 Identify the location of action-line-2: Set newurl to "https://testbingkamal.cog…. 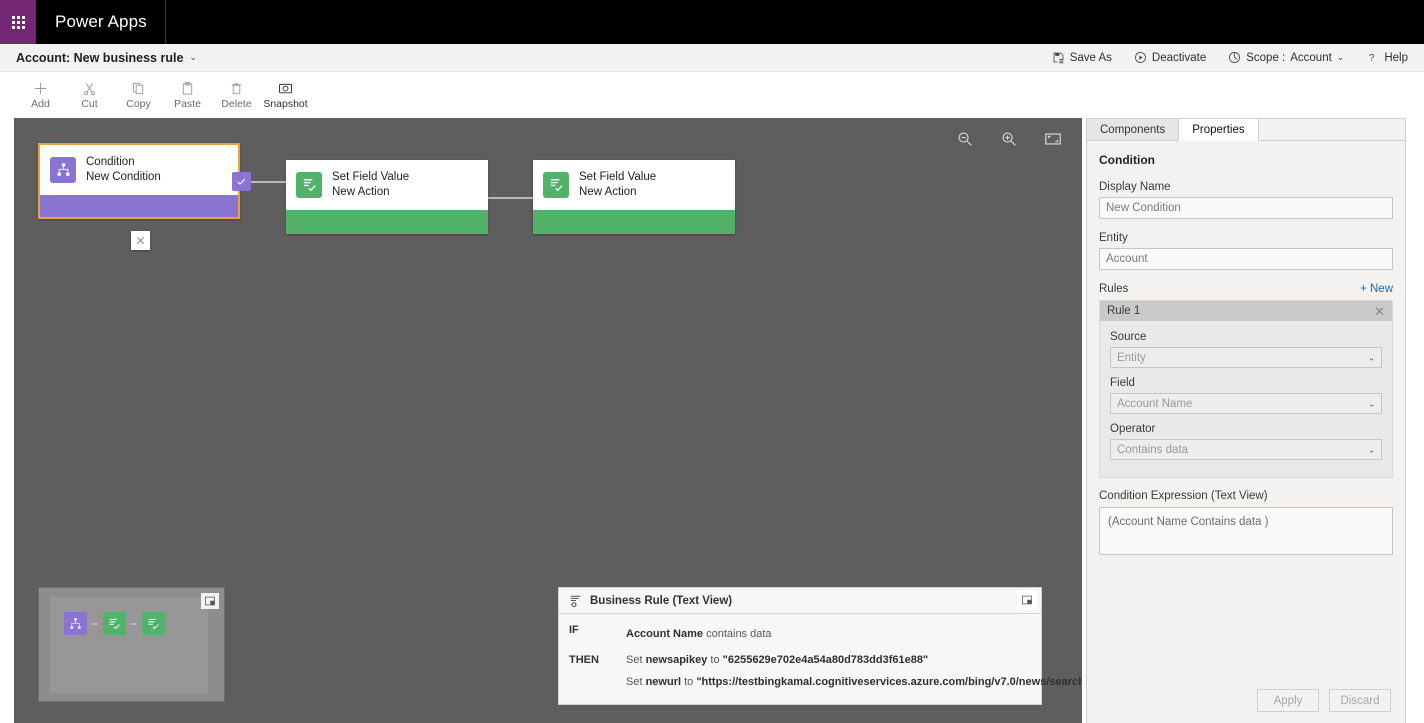
(854, 682).